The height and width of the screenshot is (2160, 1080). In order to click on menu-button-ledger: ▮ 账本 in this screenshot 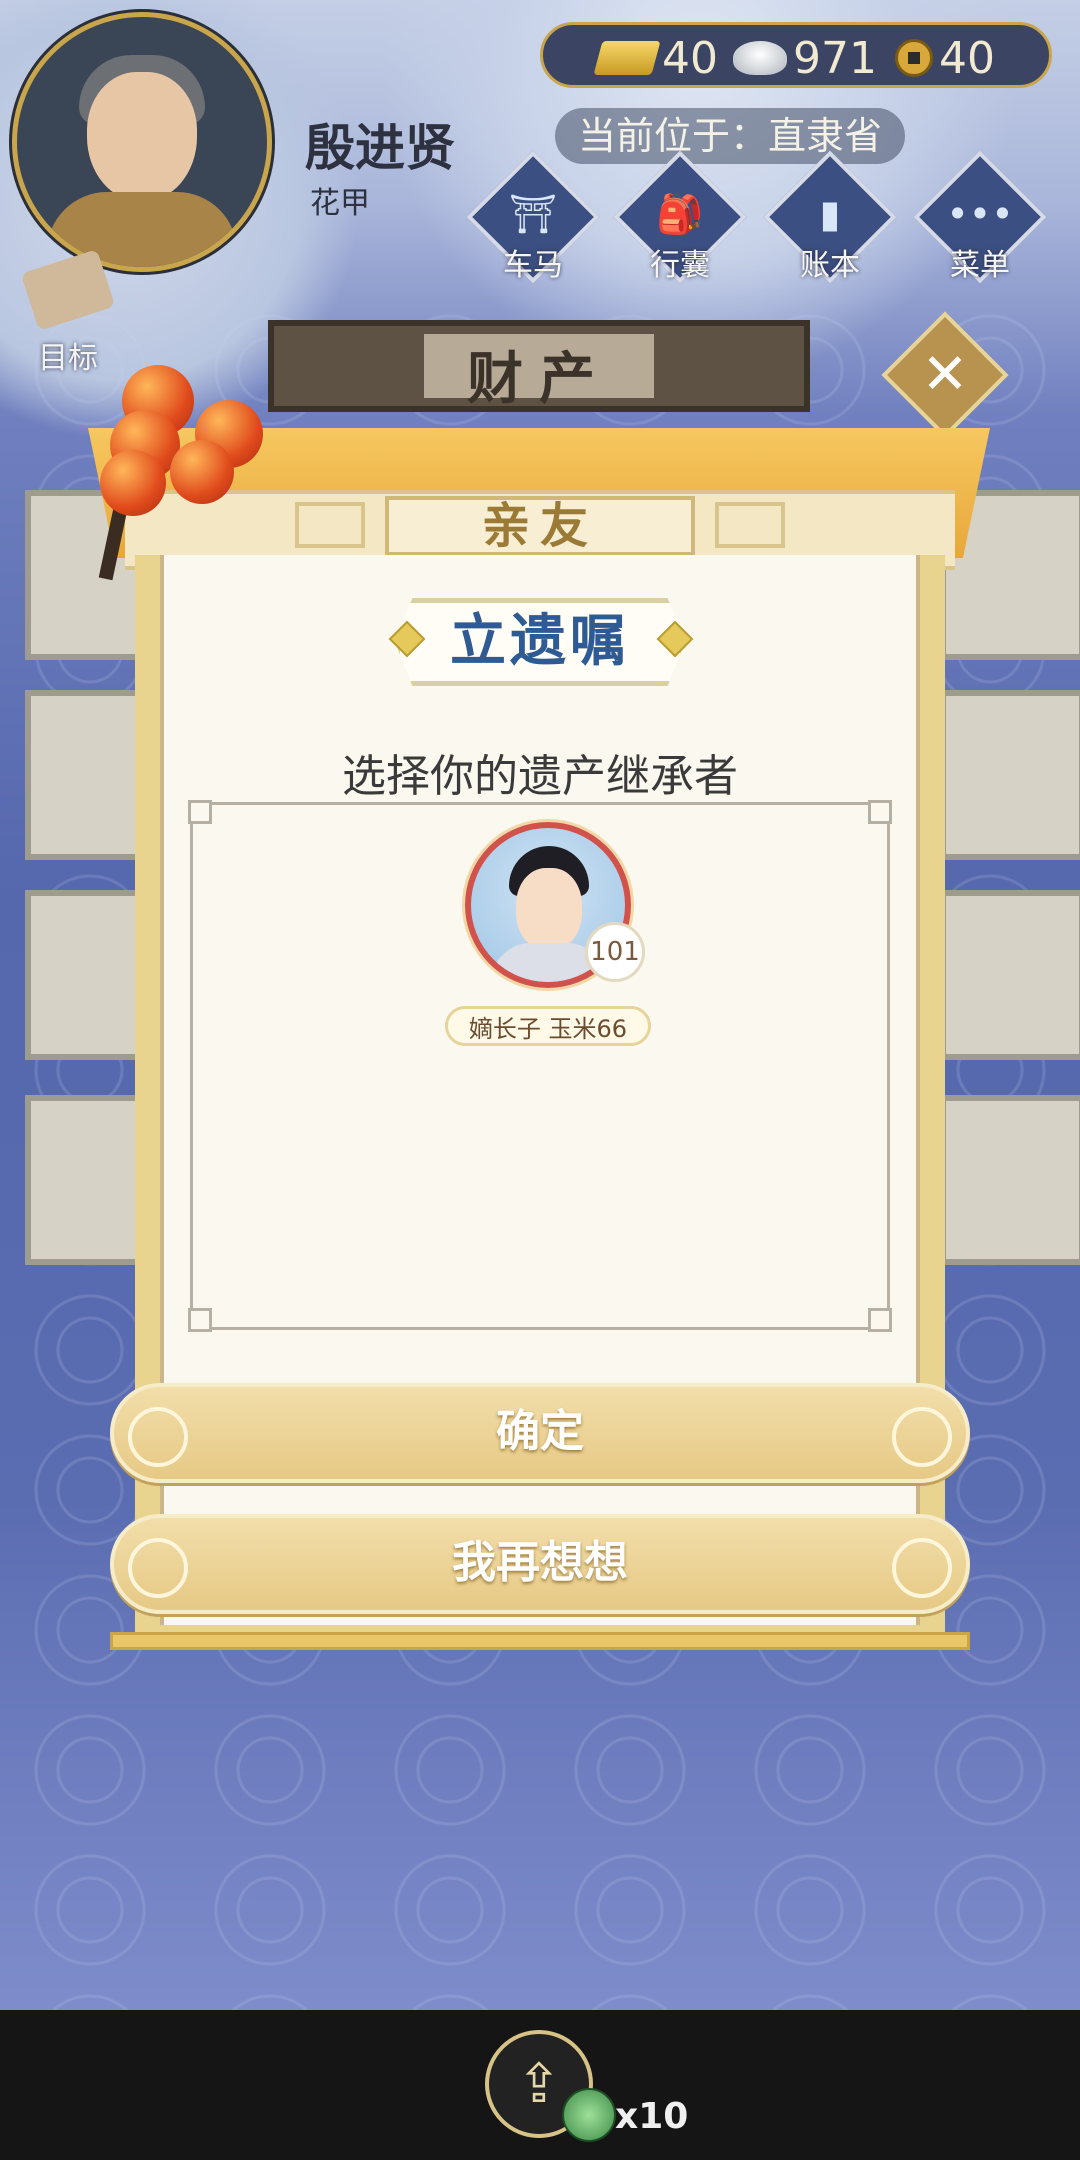, I will do `click(830, 219)`.